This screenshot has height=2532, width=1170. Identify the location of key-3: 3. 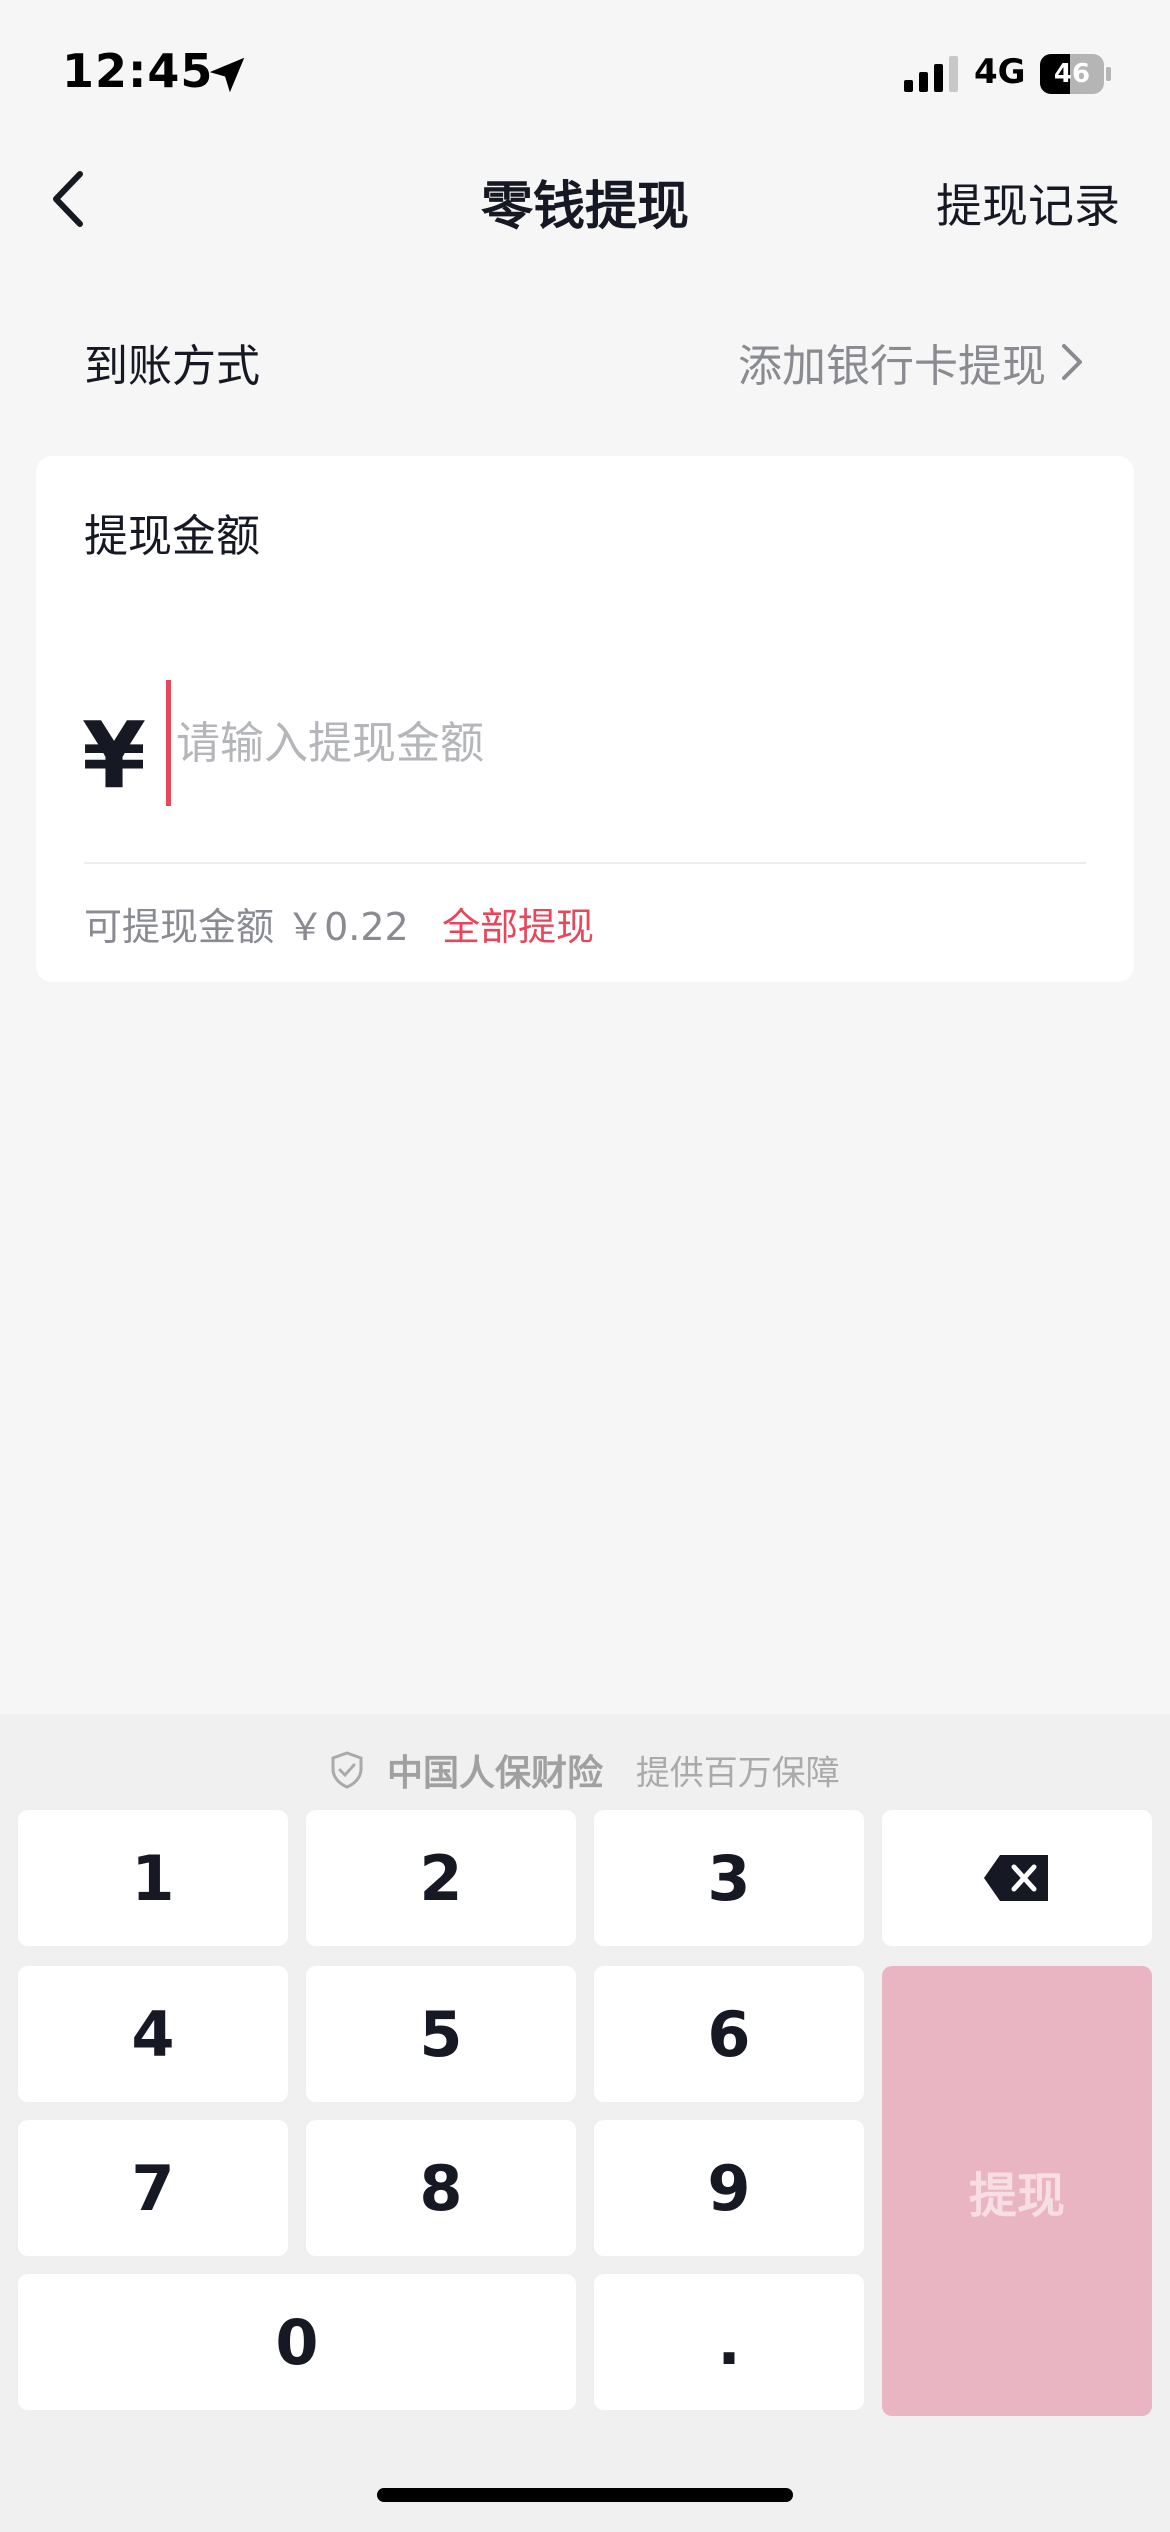
(729, 1878).